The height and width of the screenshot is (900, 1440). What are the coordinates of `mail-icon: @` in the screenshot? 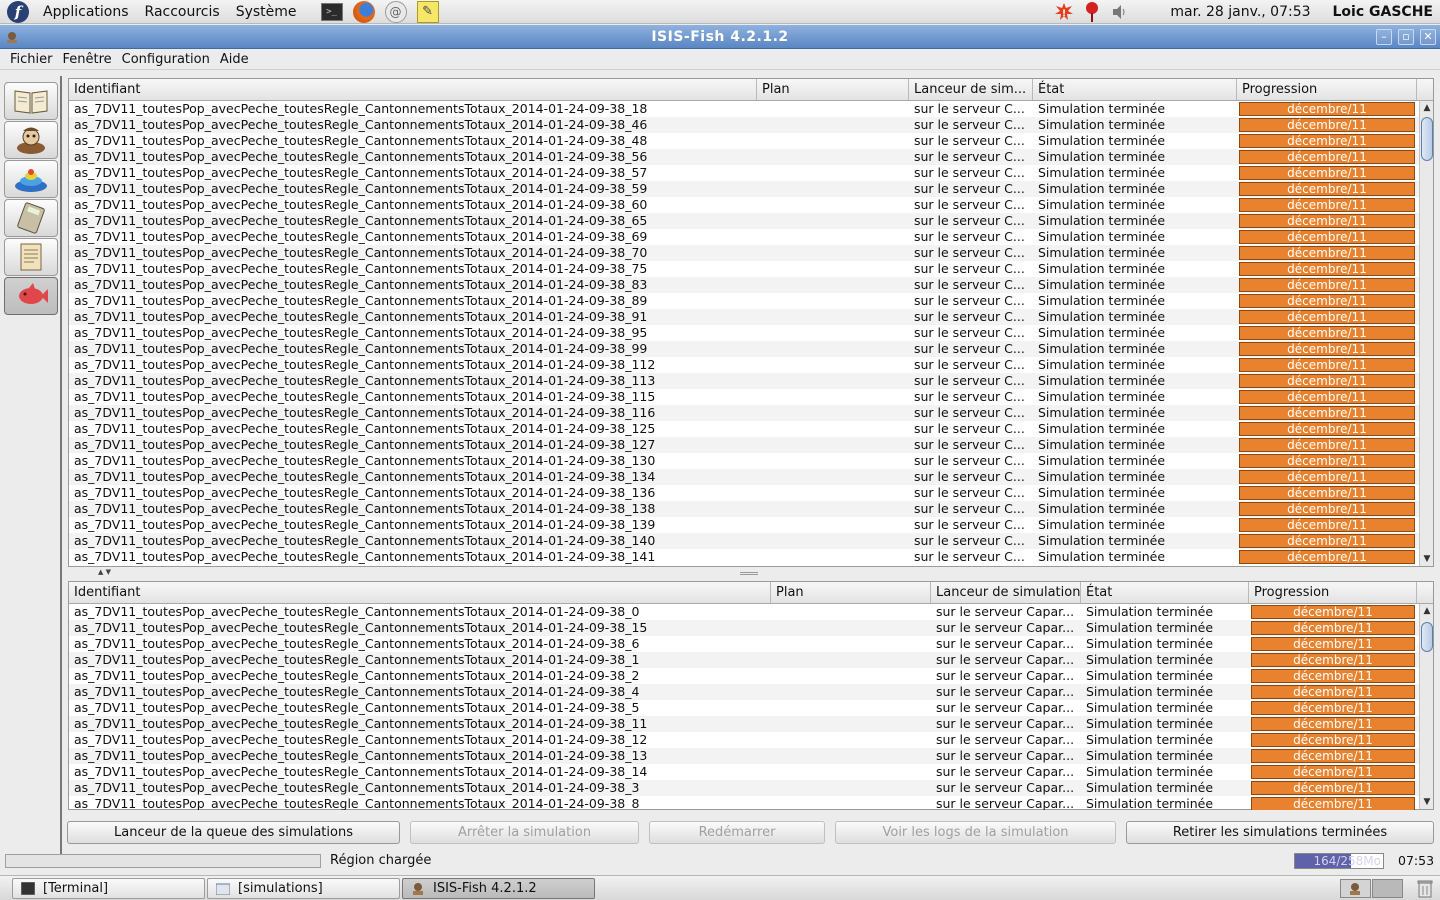 It's located at (395, 11).